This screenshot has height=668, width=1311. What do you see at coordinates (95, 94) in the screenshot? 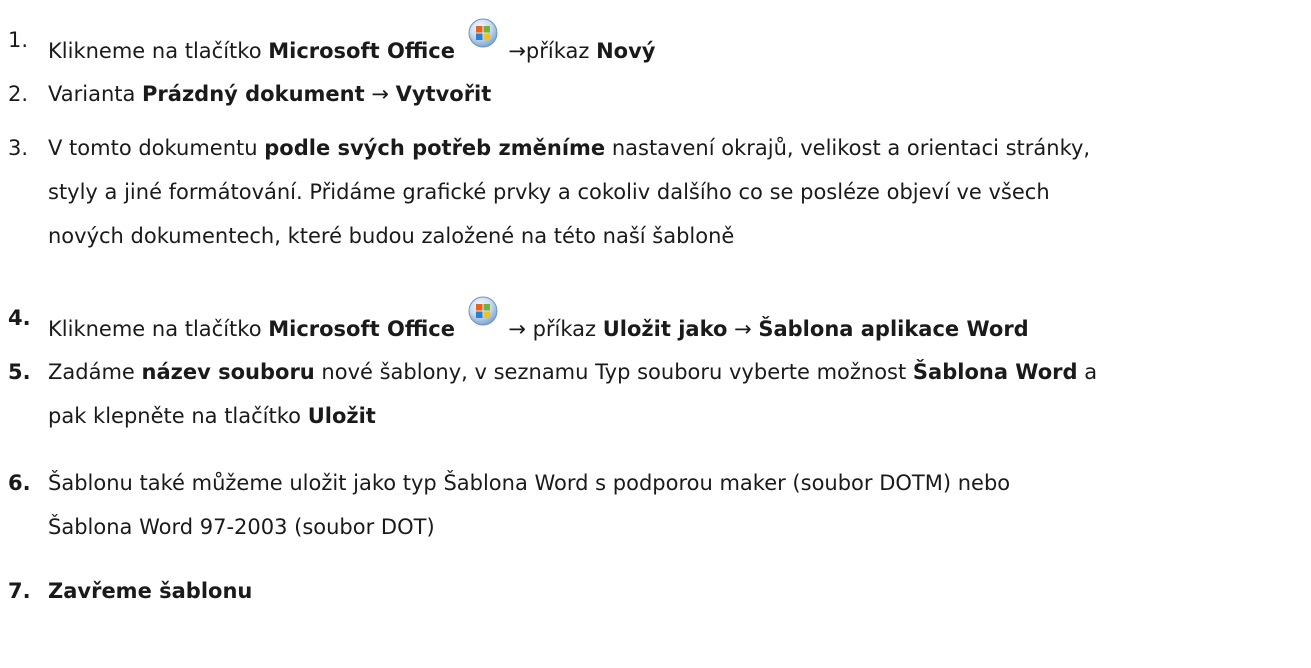
I see `text-run: Varianta` at bounding box center [95, 94].